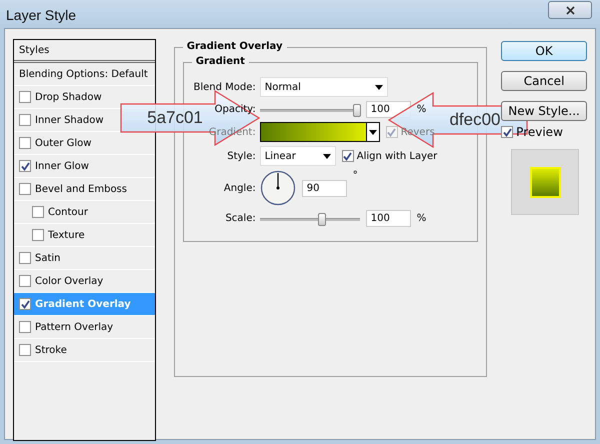  I want to click on list-header: Styles, so click(34, 50).